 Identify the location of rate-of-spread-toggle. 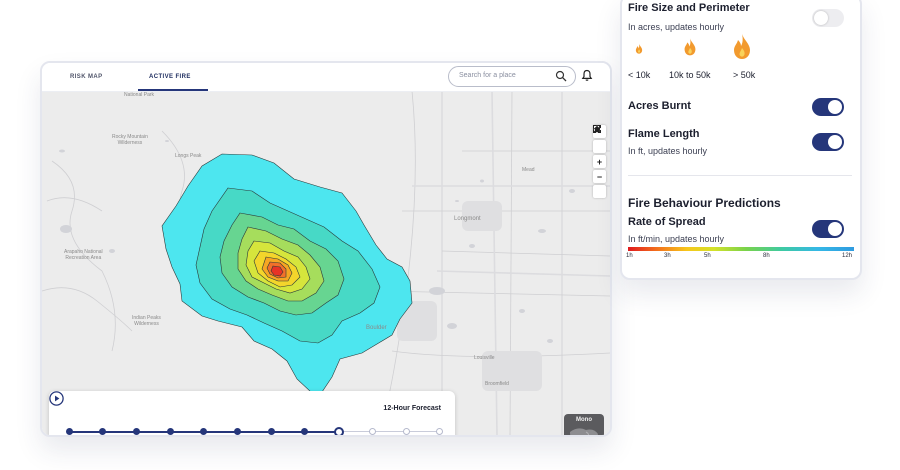
(828, 229).